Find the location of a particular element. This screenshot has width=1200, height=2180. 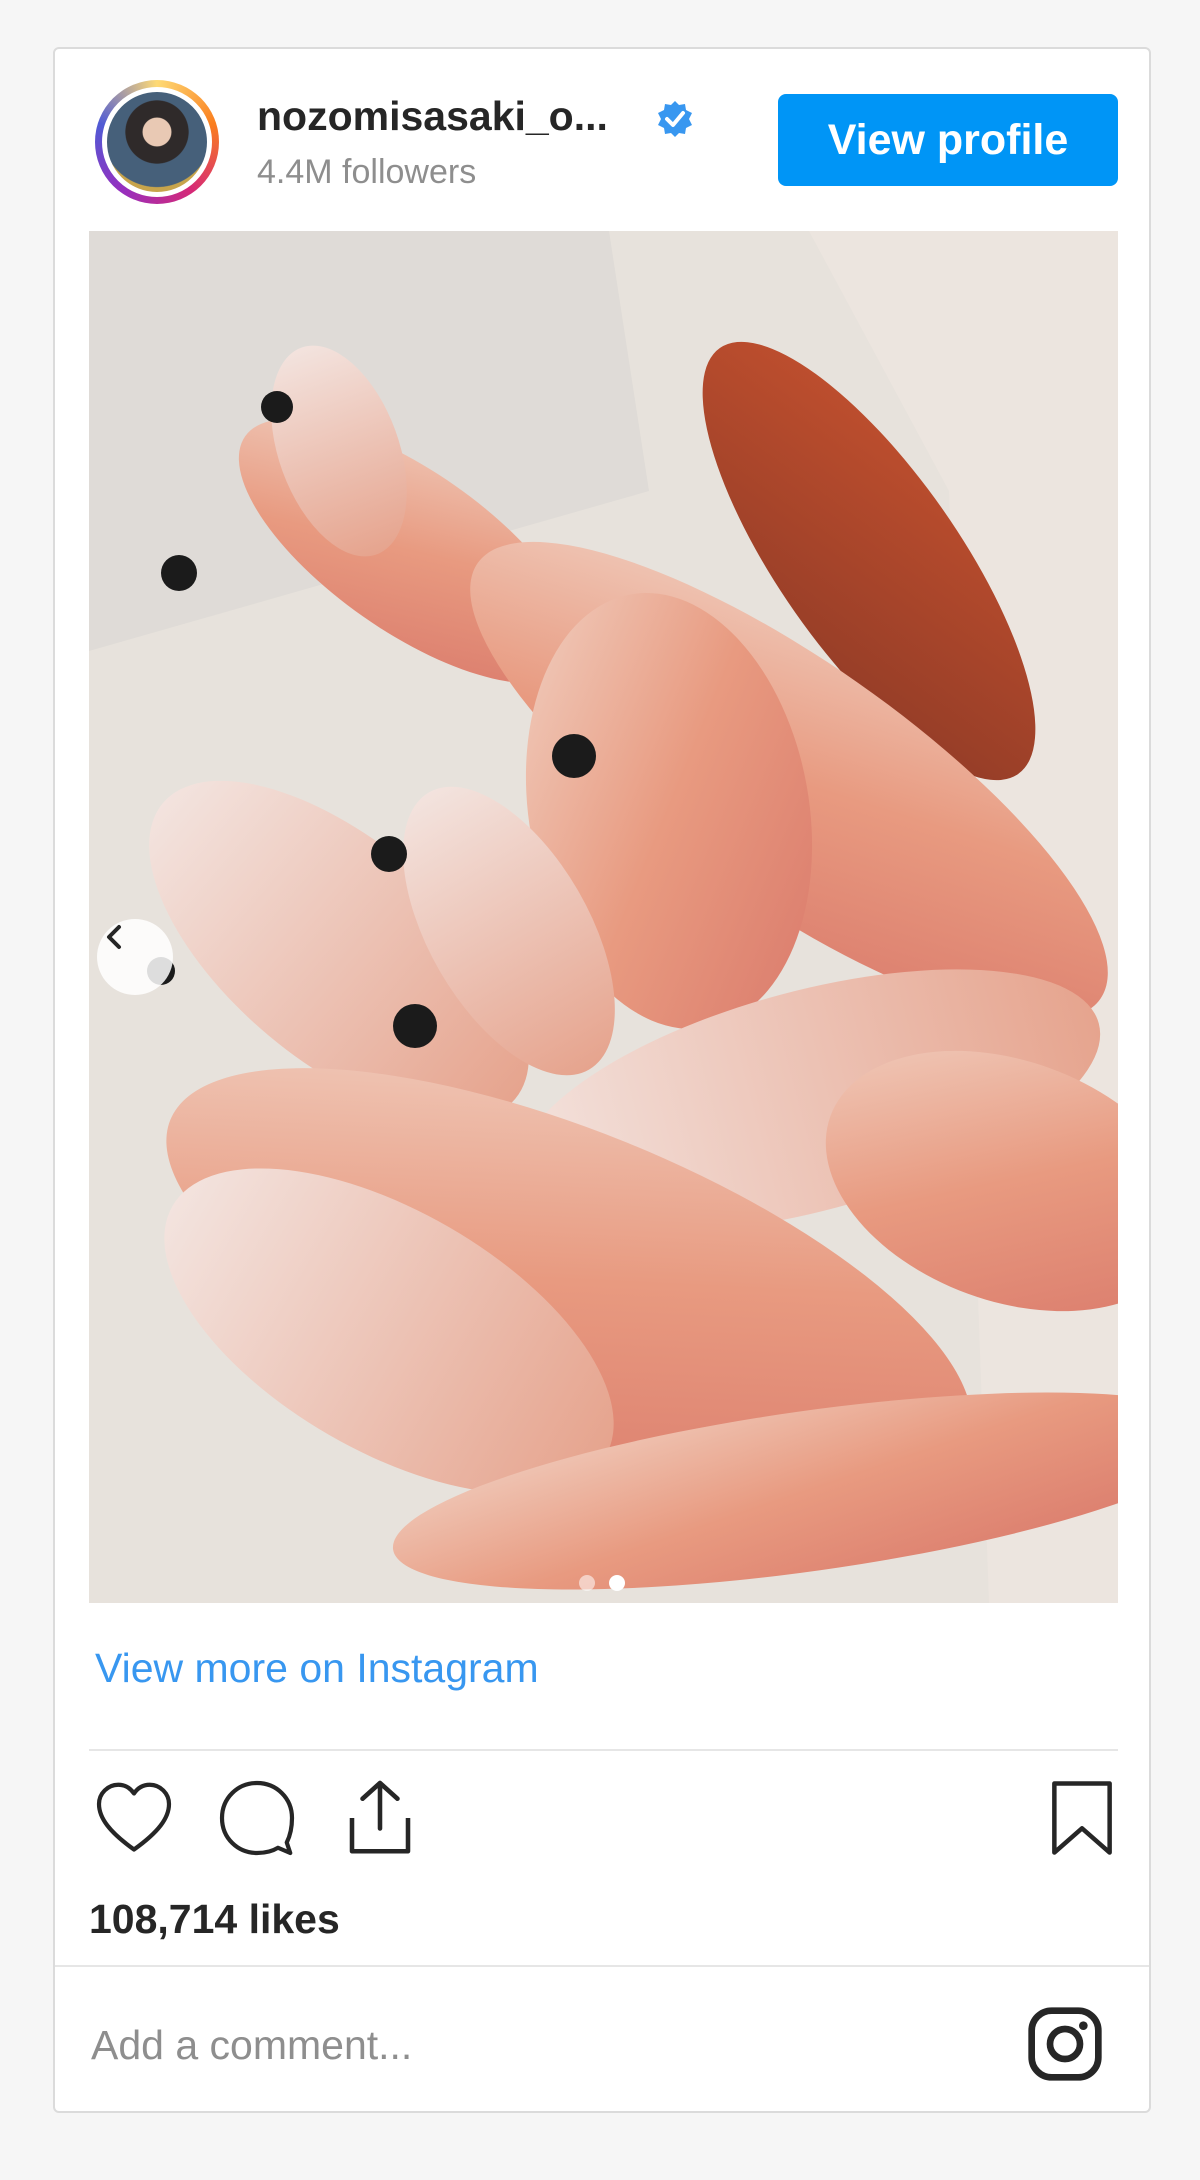

carousel-indicators is located at coordinates (602, 1583).